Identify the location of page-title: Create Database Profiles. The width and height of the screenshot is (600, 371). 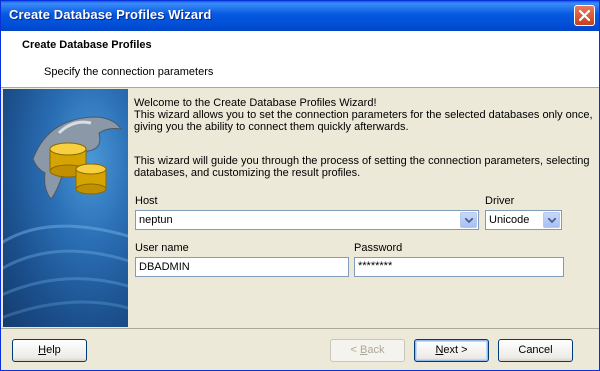
(87, 45).